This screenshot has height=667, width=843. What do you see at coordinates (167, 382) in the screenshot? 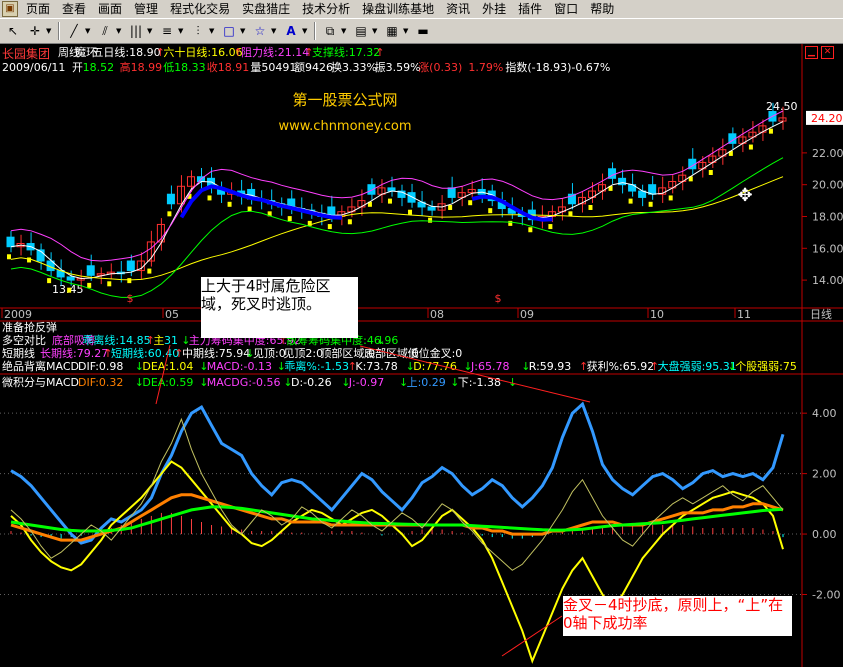
I see `row-weiji-2: DEA:0.59` at bounding box center [167, 382].